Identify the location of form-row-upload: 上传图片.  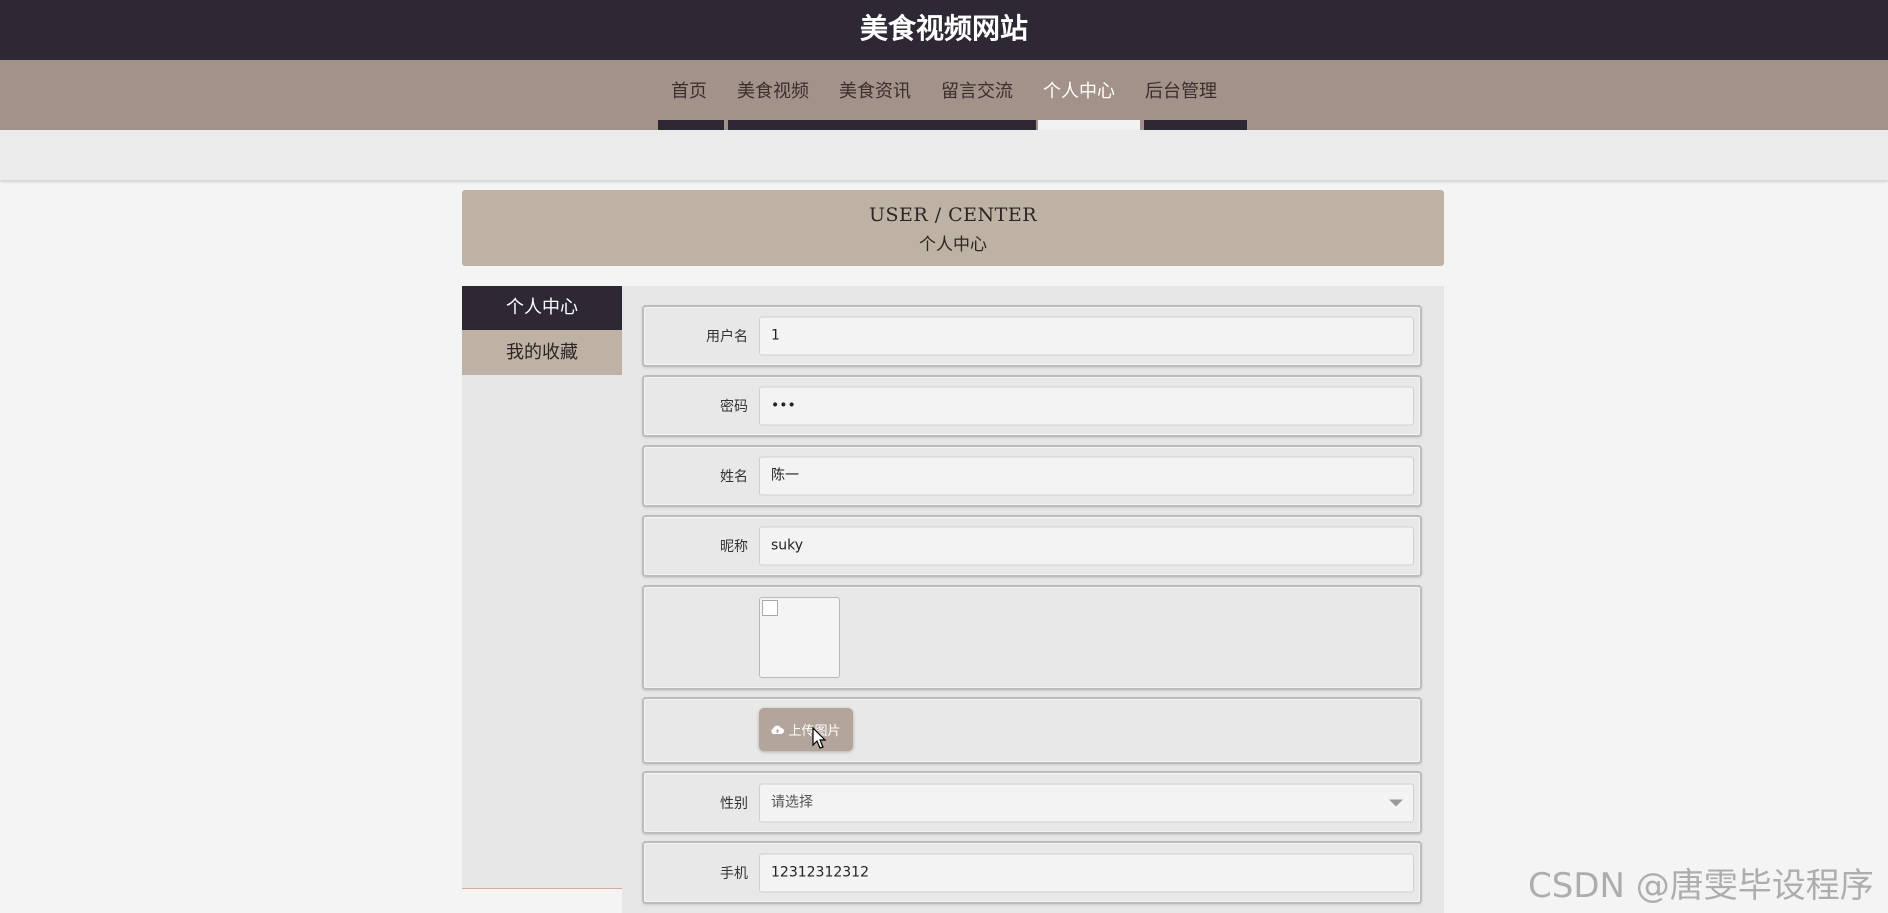
(1032, 730).